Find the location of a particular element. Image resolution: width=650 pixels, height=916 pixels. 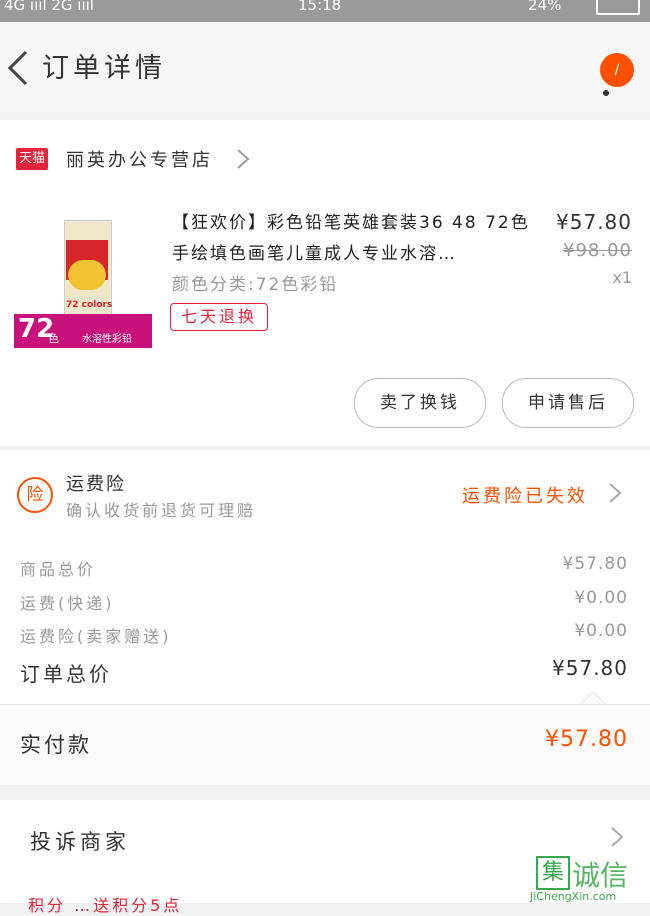

back-arrow-icon is located at coordinates (21, 68).